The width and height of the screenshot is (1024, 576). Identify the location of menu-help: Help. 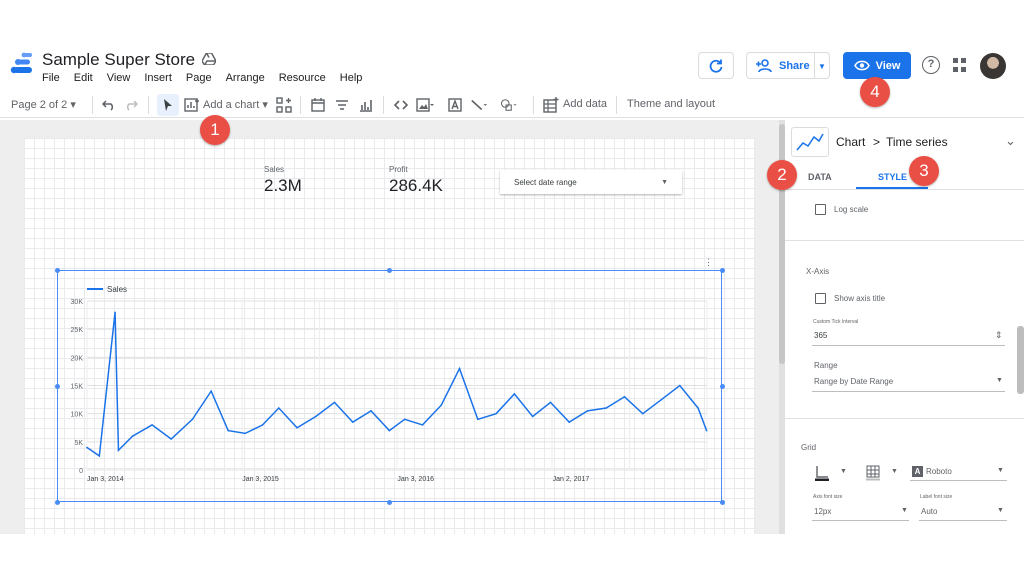
(354, 78).